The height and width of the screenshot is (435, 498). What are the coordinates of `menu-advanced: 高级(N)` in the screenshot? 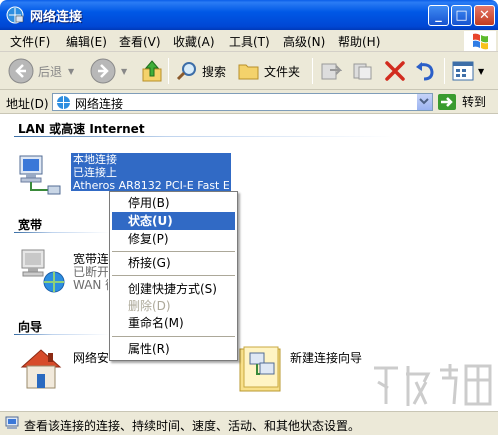 It's located at (304, 41).